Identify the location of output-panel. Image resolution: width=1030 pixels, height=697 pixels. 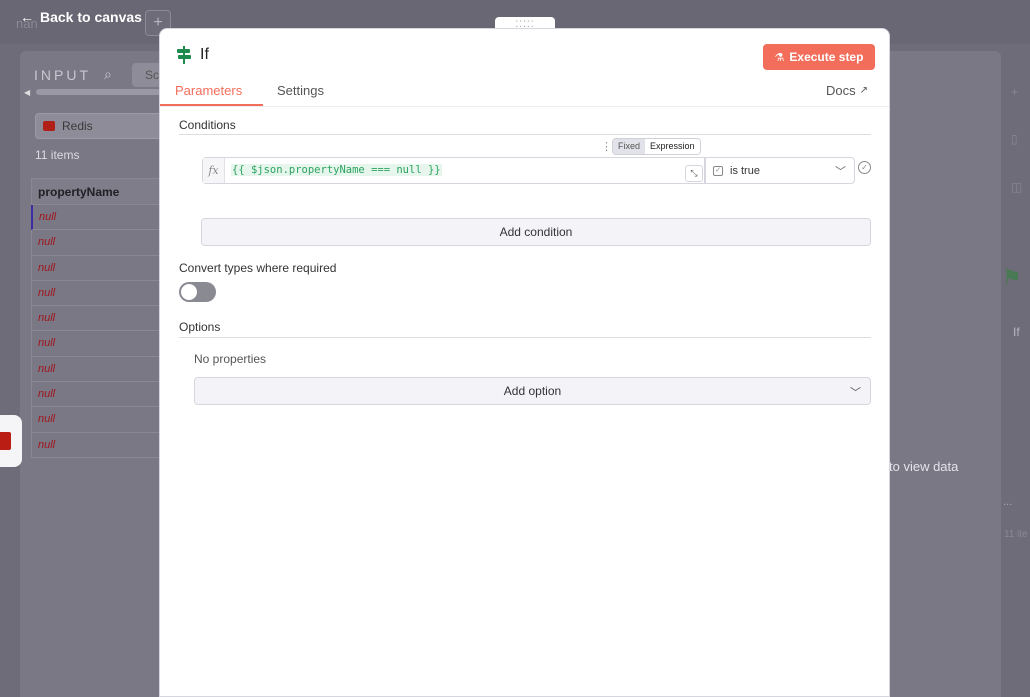
(945, 374).